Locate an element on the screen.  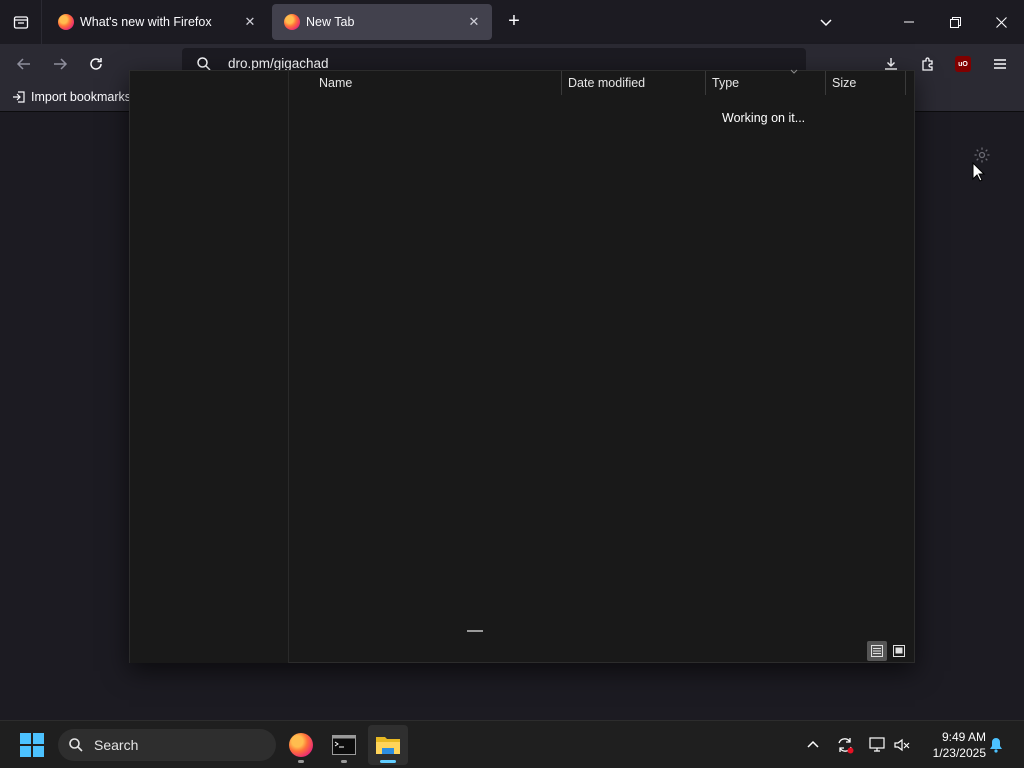
system-clock: 9:49 AM 1/23/2025 is located at coordinates (953, 745).